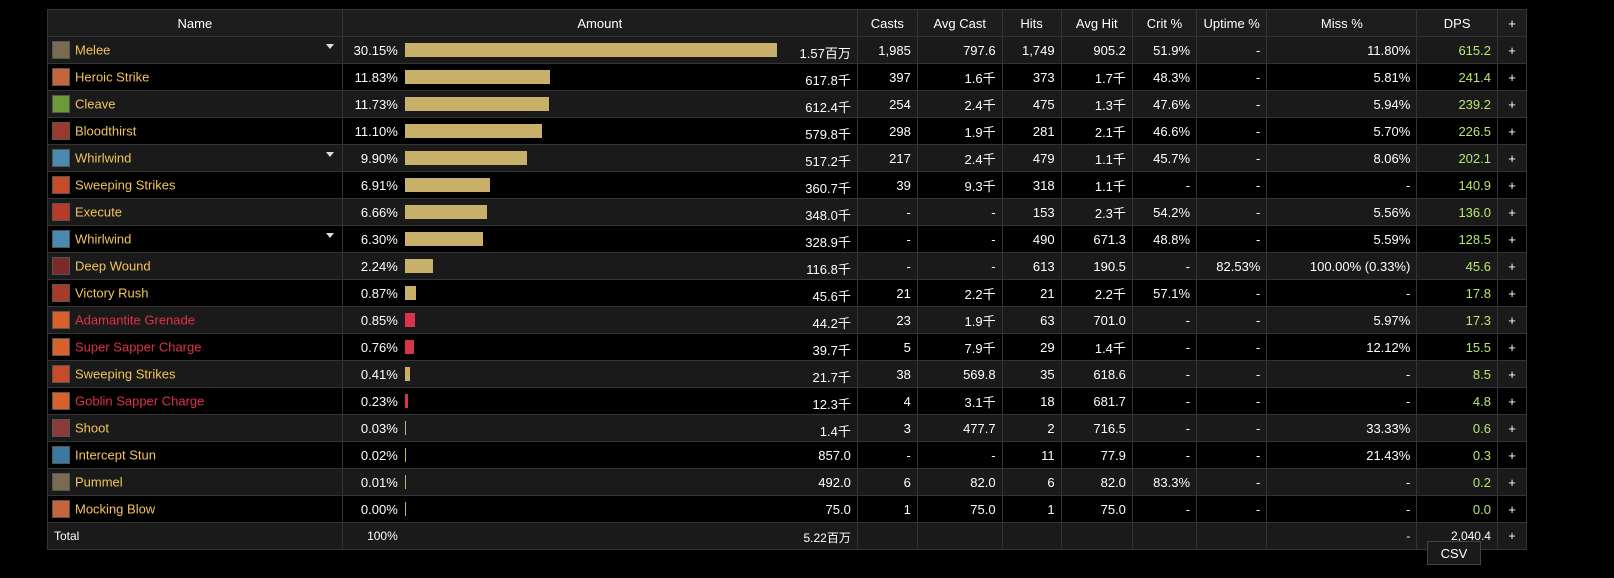 The image size is (1614, 578). Describe the element at coordinates (195, 23) in the screenshot. I see `col-header-name: Name` at that location.